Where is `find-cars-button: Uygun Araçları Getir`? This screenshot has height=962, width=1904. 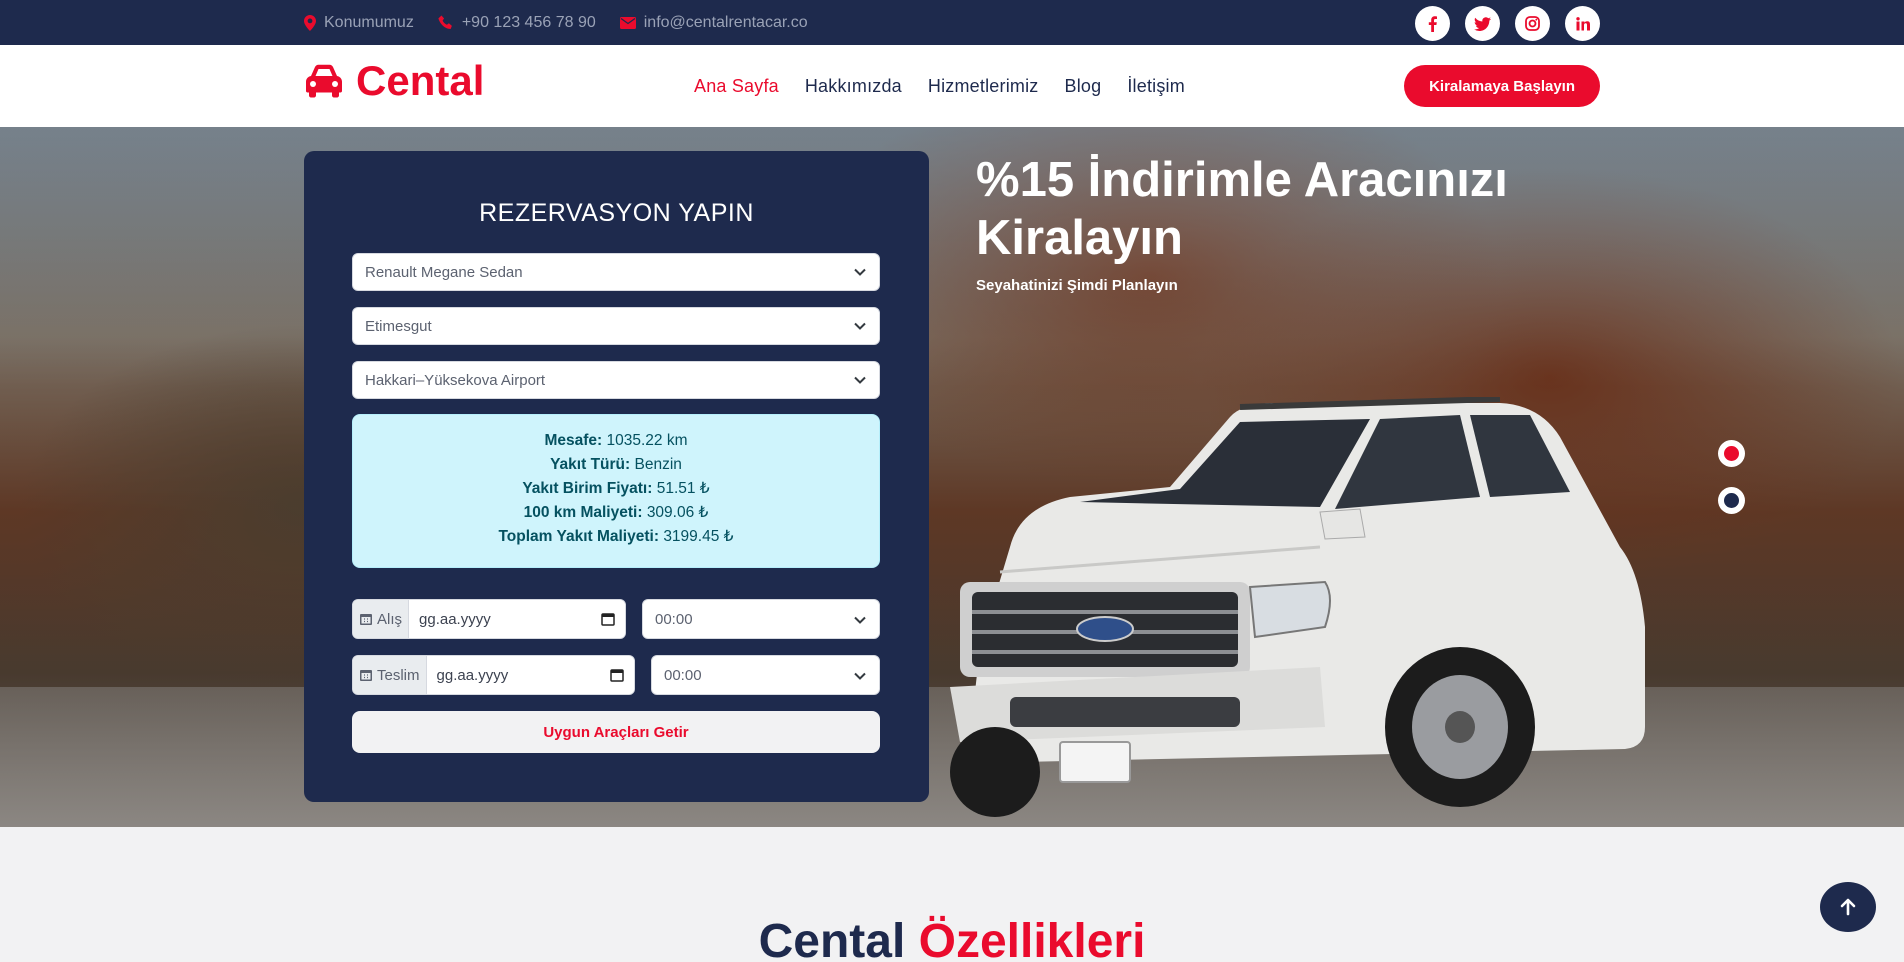
find-cars-button: Uygun Araçları Getir is located at coordinates (616, 732).